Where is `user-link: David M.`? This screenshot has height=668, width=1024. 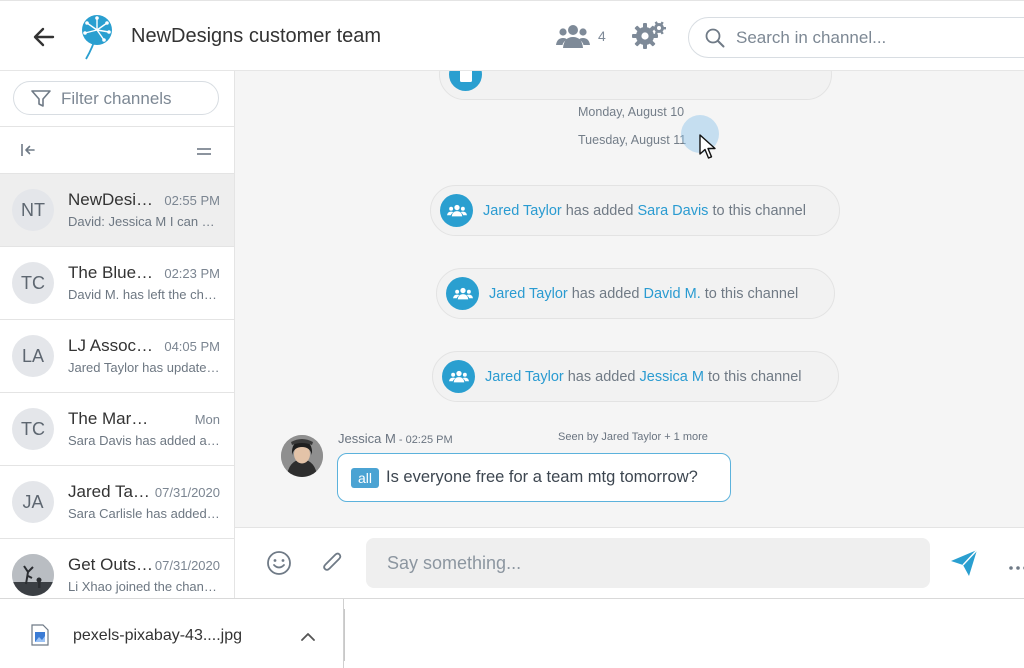
user-link: David M. is located at coordinates (672, 294).